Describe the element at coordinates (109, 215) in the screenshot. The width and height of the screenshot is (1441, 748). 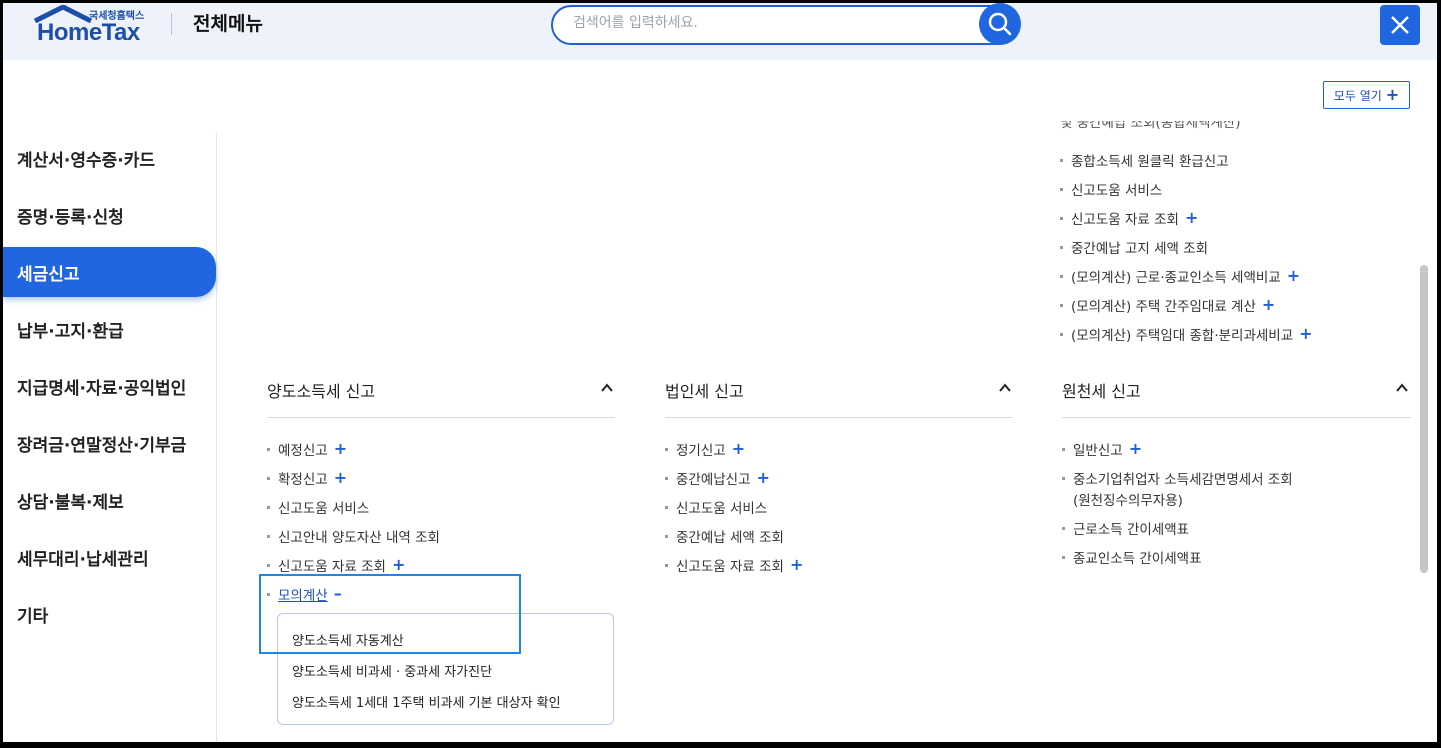
I see `sidebar-item-certificate-registration: 증명·등록·신청` at that location.